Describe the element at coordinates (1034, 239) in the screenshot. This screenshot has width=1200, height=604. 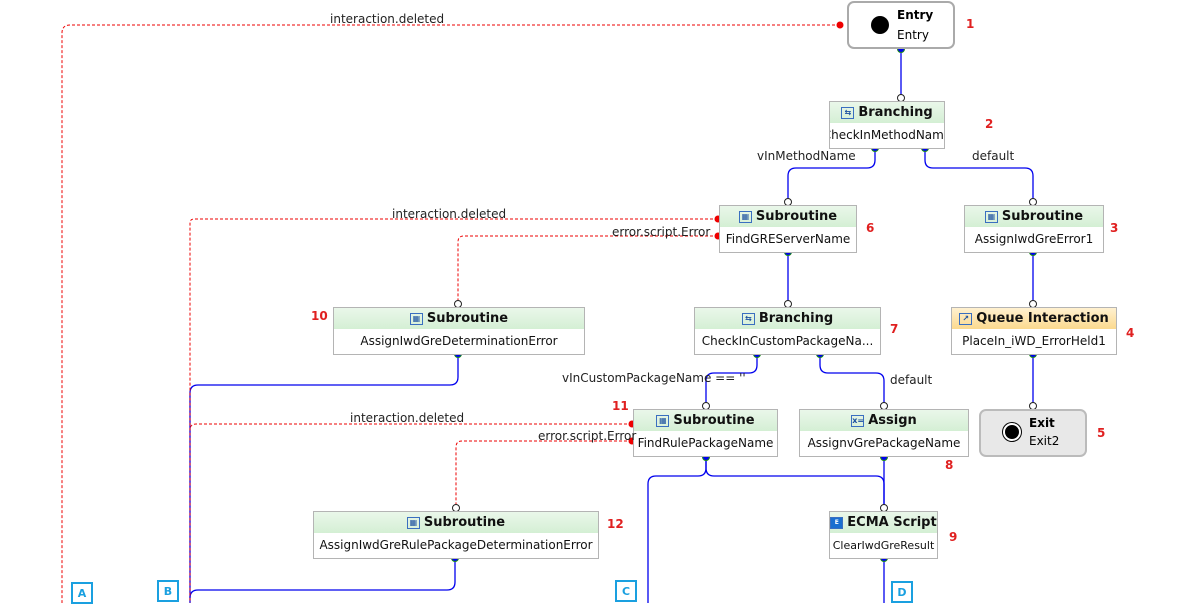
I see `node-name: AssignIwdGreError1` at that location.